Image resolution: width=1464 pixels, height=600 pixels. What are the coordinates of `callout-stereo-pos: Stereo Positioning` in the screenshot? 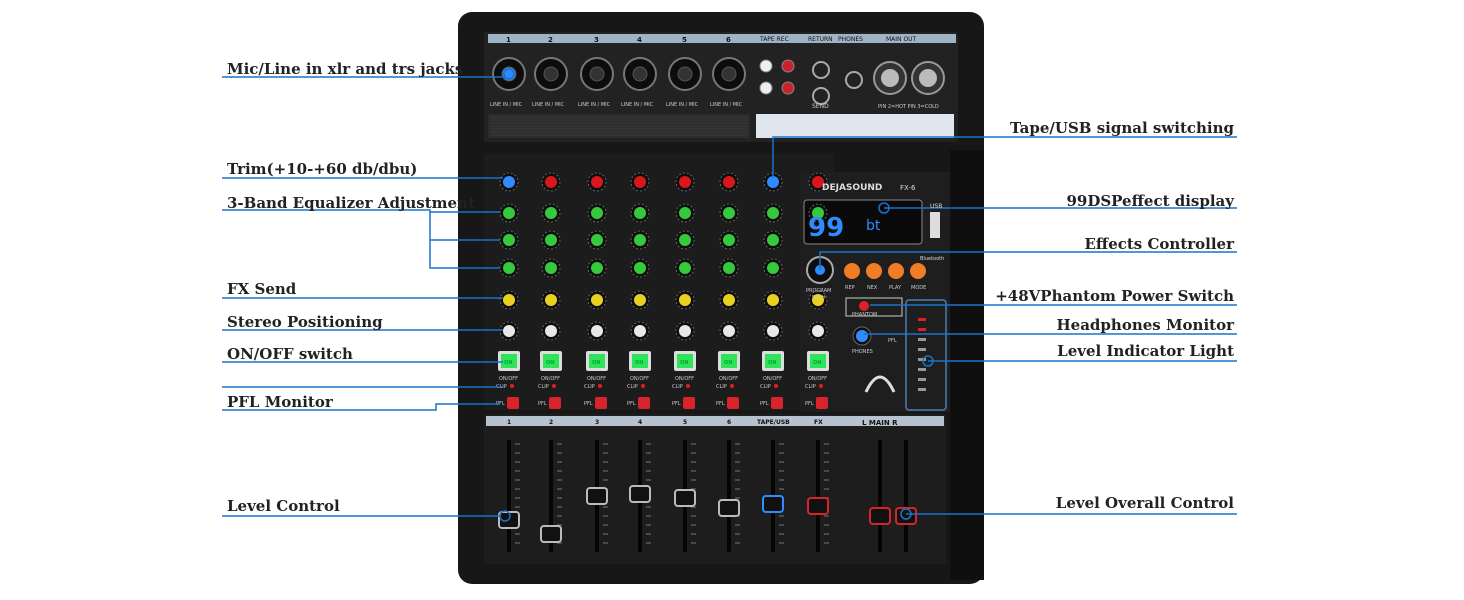 It's located at (305, 322).